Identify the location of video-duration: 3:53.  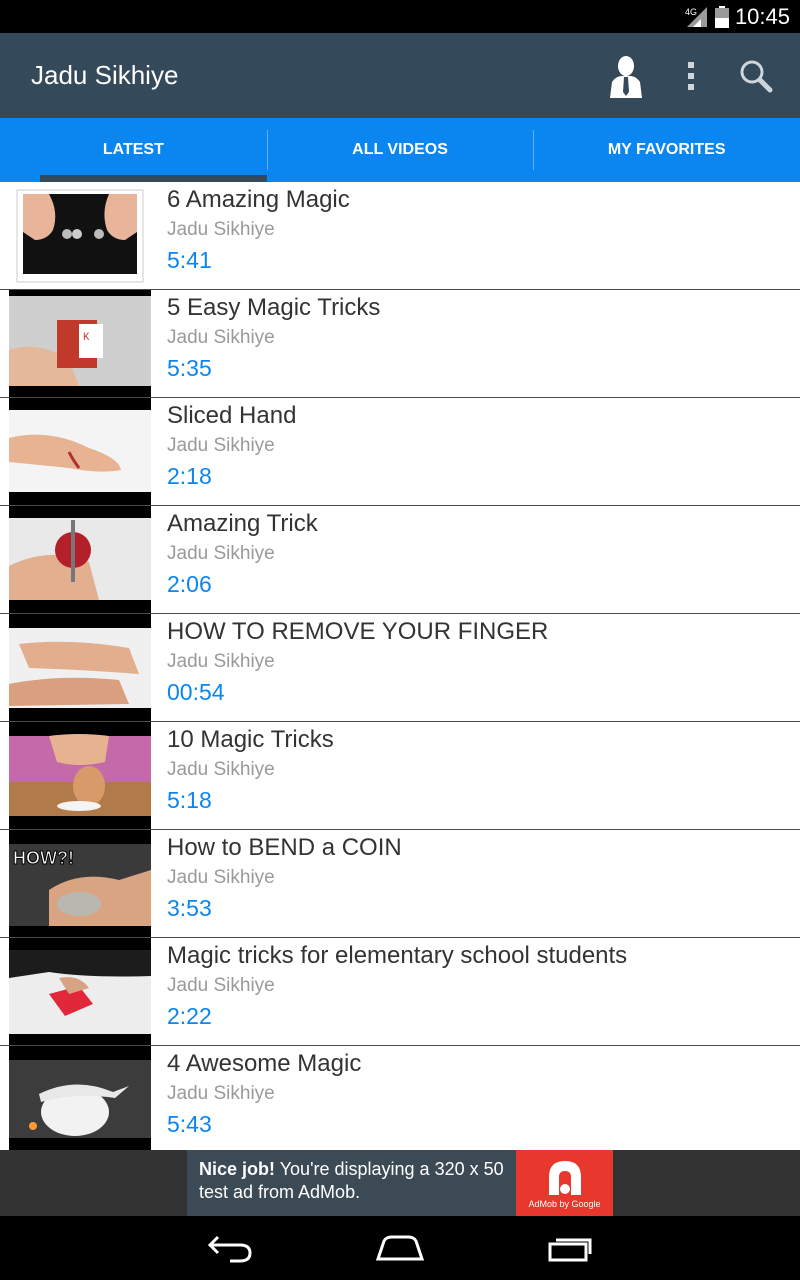
(189, 908).